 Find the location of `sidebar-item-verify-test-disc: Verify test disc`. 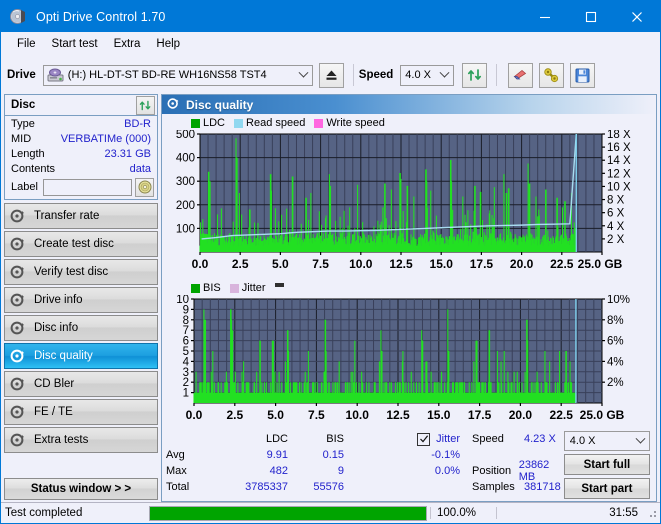

sidebar-item-verify-test-disc: Verify test disc is located at coordinates (81, 272).